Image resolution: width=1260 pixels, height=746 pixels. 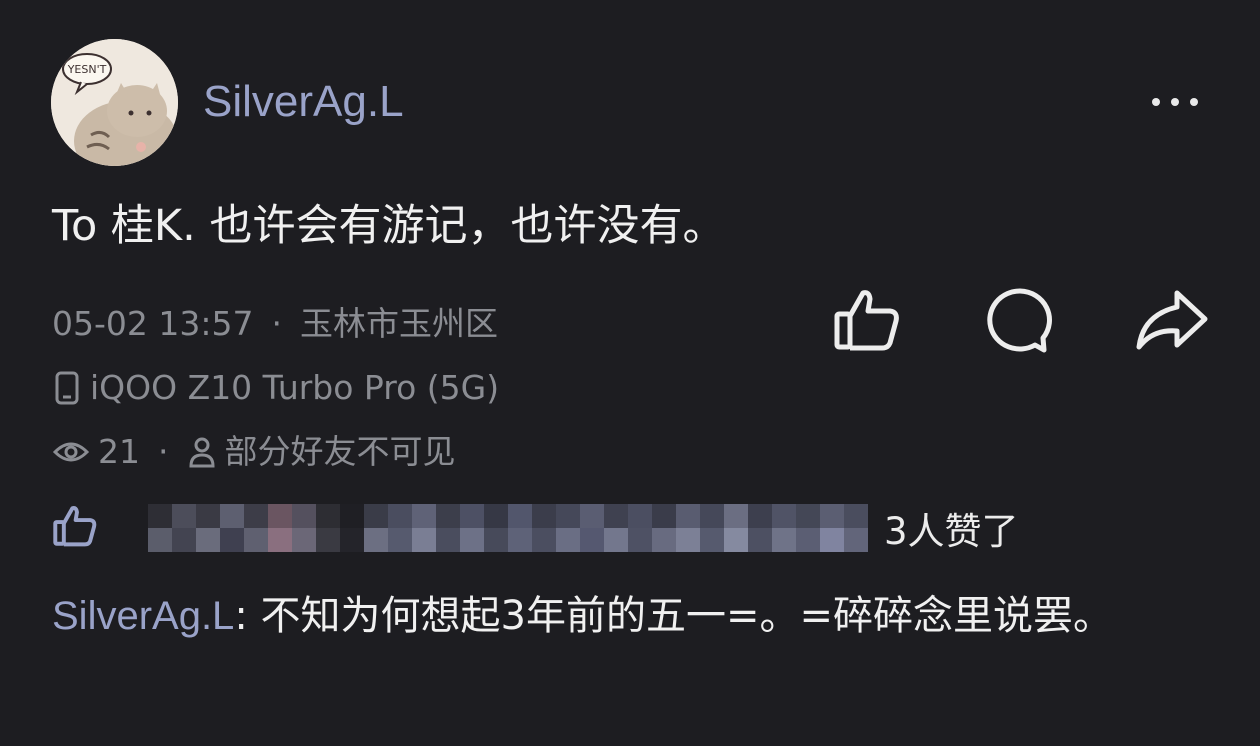 I want to click on post-text: To 桂K. 也许会有游记，也许没有。, so click(x=389, y=226).